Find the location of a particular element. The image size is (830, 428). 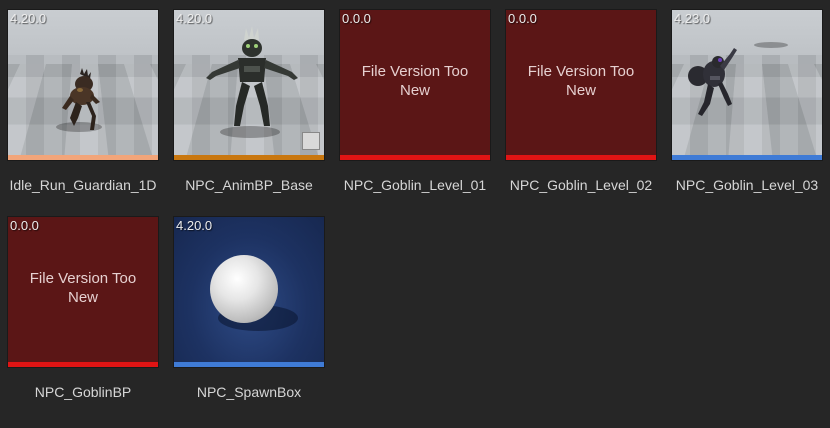

asset-tile-npc-spawnbox: 4.20.0 NPC_SpawnBox is located at coordinates (249, 308).